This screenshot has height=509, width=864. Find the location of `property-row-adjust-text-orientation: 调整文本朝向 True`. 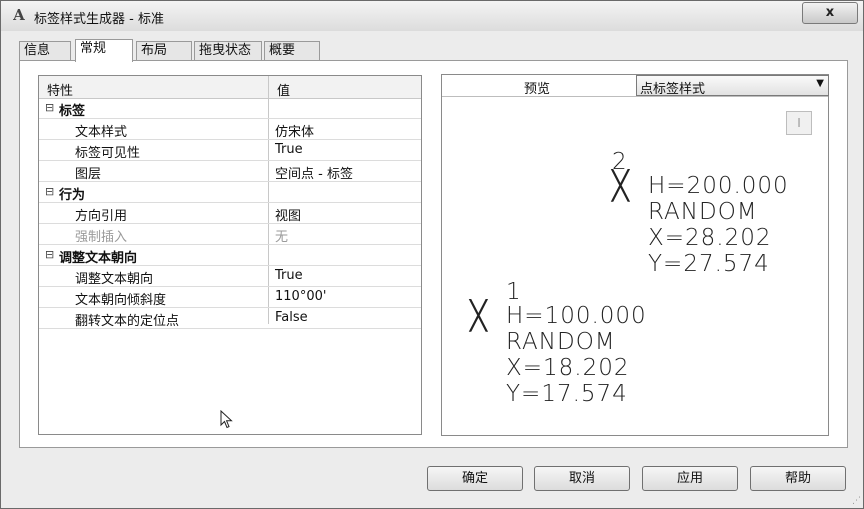

property-row-adjust-text-orientation: 调整文本朝向 True is located at coordinates (230, 276).